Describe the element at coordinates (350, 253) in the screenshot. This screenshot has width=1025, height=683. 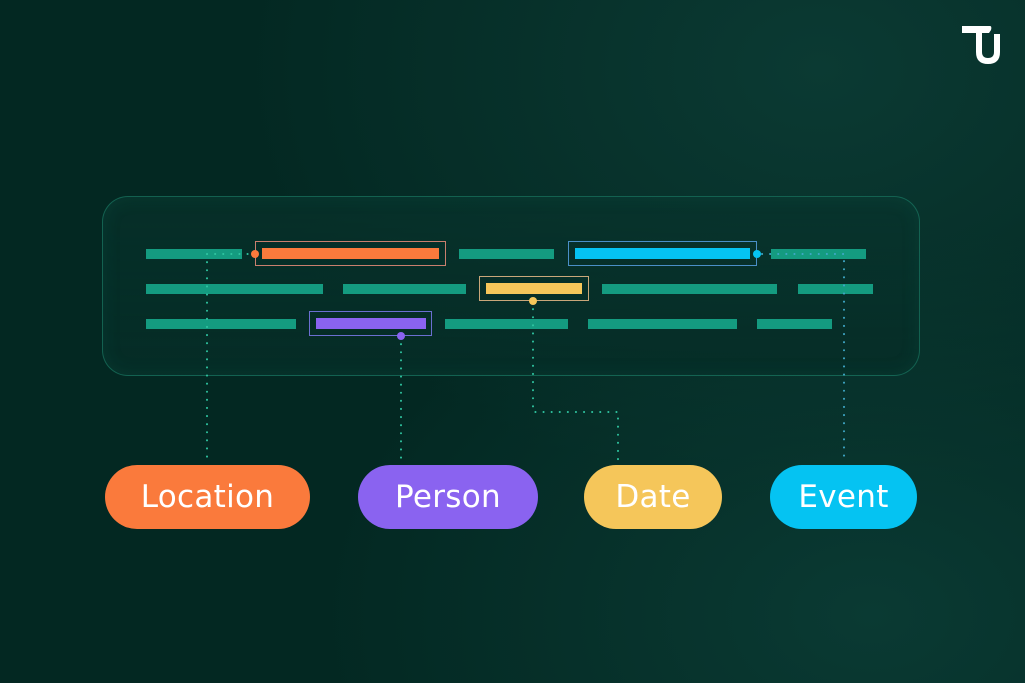
I see `location-entity-highlight` at that location.